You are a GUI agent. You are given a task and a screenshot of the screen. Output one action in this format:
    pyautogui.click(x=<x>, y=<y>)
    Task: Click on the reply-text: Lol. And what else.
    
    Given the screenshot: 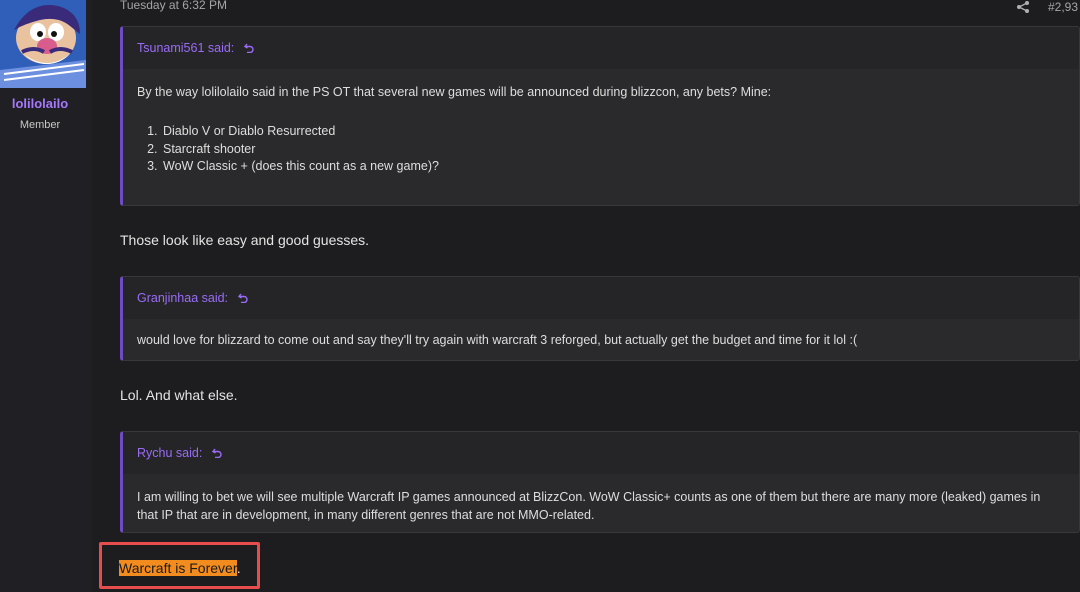 What is the action you would take?
    pyautogui.click(x=179, y=395)
    